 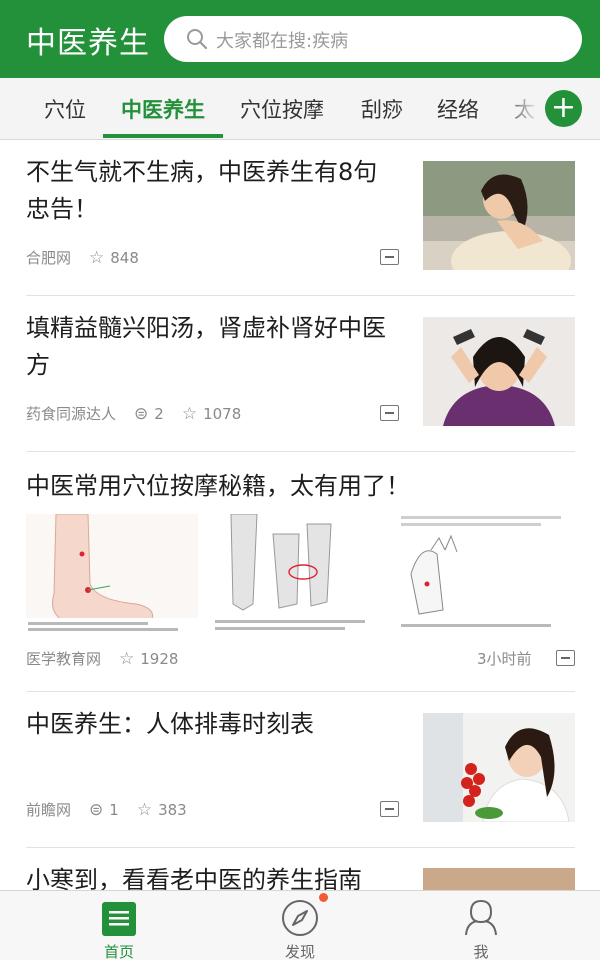 I want to click on feed-item-meta: 前瞻网 ⊜ 1 ☆ 383, so click(x=115, y=809).